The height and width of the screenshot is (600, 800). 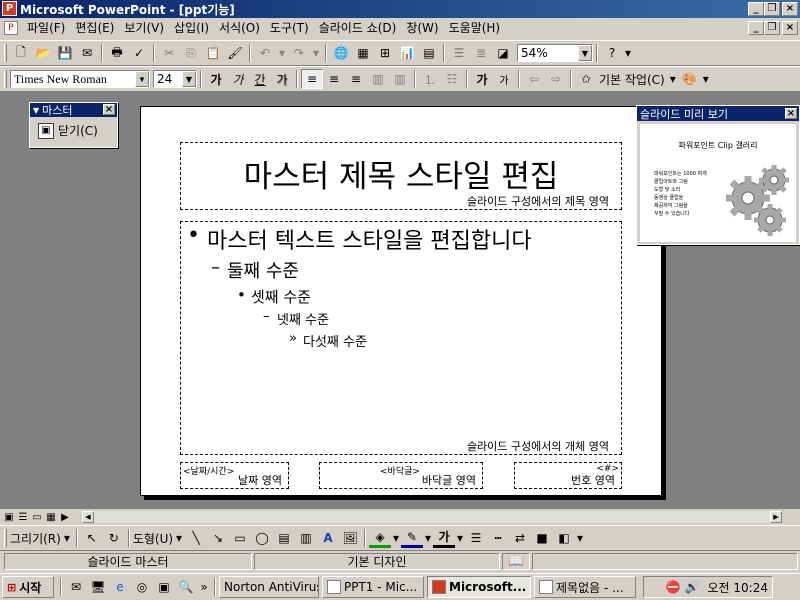 I want to click on rectangle-icon: ▭, so click(x=240, y=538).